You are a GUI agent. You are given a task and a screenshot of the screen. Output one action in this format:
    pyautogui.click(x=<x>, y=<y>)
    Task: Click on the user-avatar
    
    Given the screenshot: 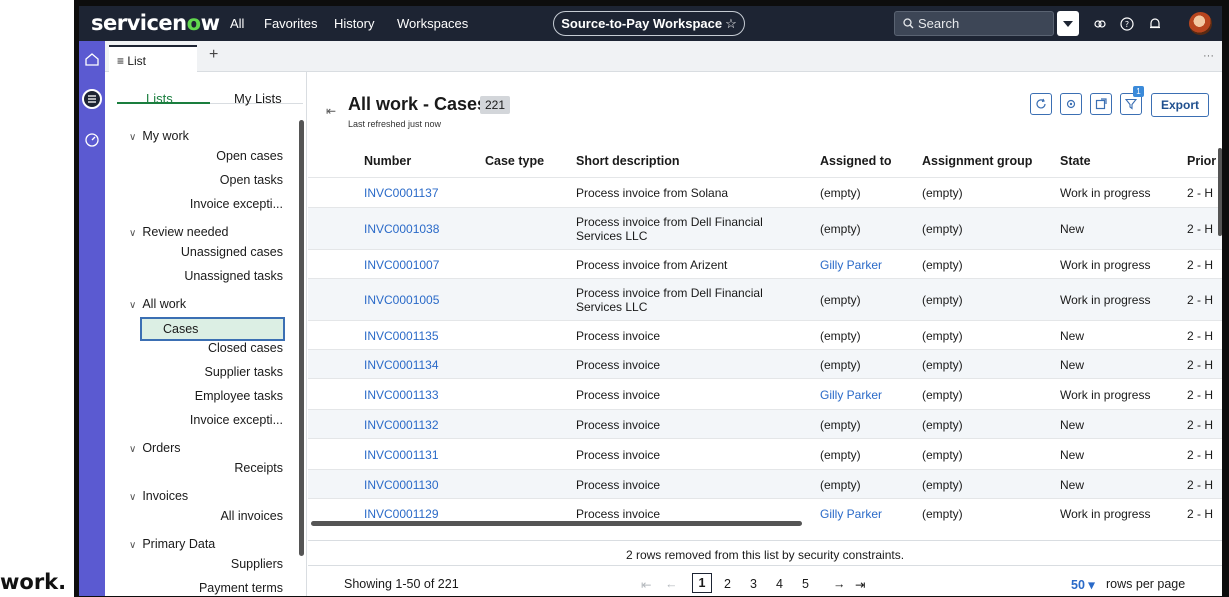 What is the action you would take?
    pyautogui.click(x=1200, y=23)
    